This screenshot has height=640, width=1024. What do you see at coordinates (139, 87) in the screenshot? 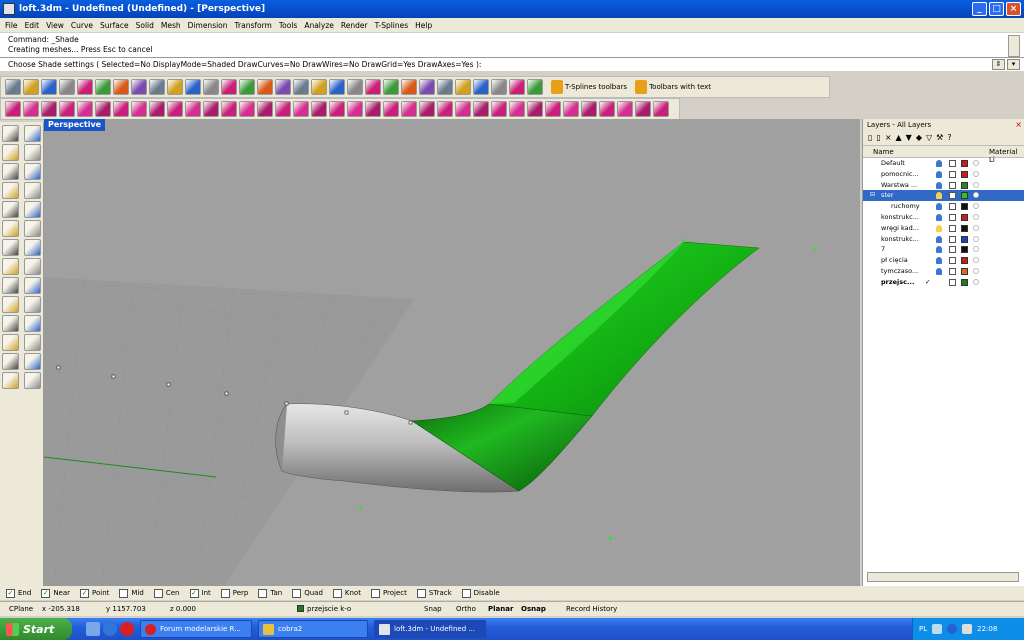
I see `paste-icon` at bounding box center [139, 87].